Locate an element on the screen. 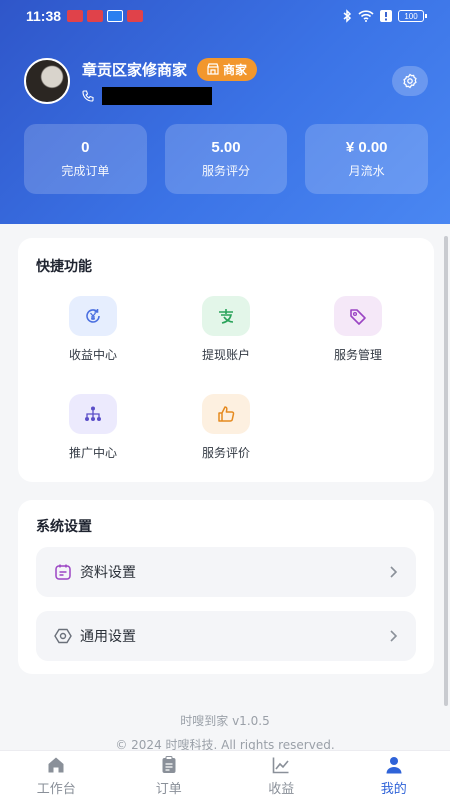 The image size is (450, 800). settings-button is located at coordinates (410, 81).